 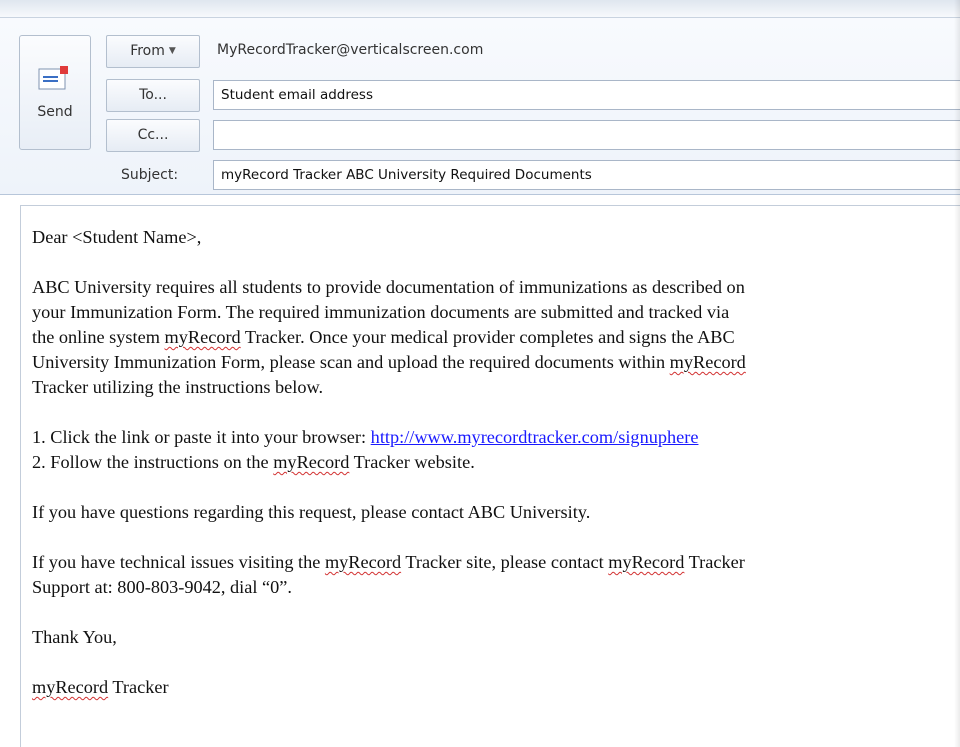 I want to click on cc-field, so click(x=586, y=135).